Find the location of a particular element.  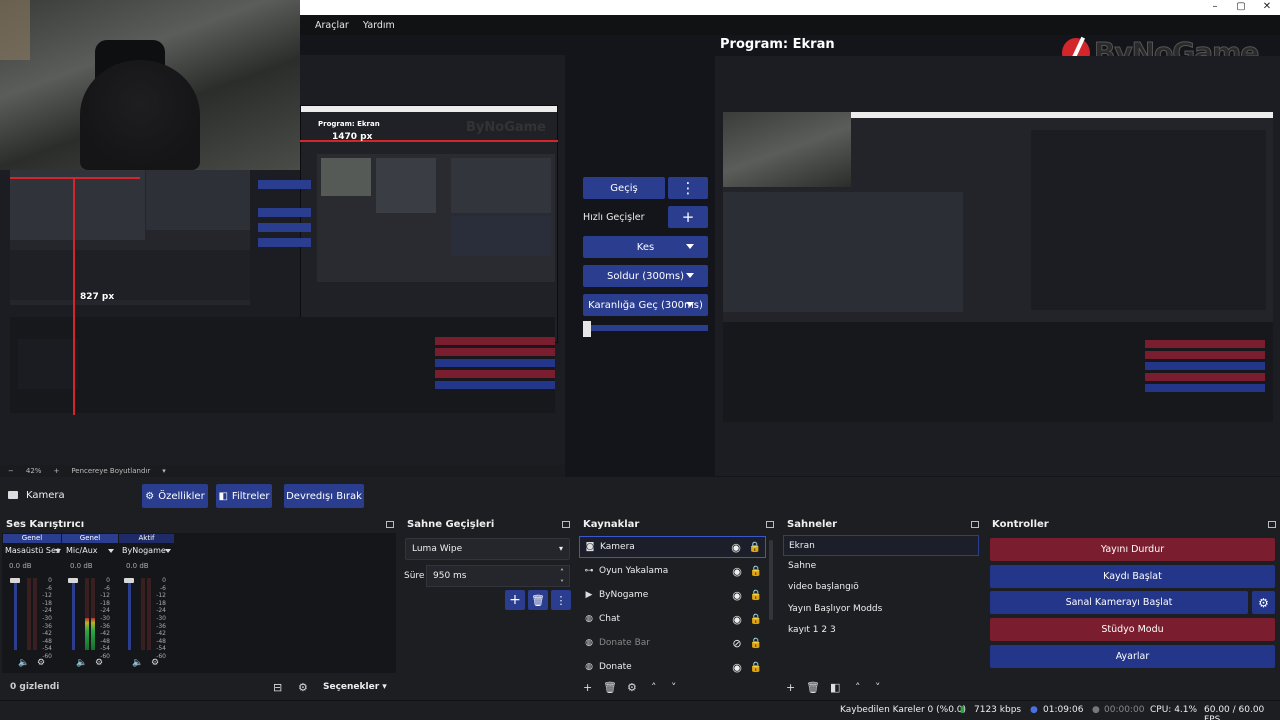

menu-item-help: Yardım is located at coordinates (379, 25).